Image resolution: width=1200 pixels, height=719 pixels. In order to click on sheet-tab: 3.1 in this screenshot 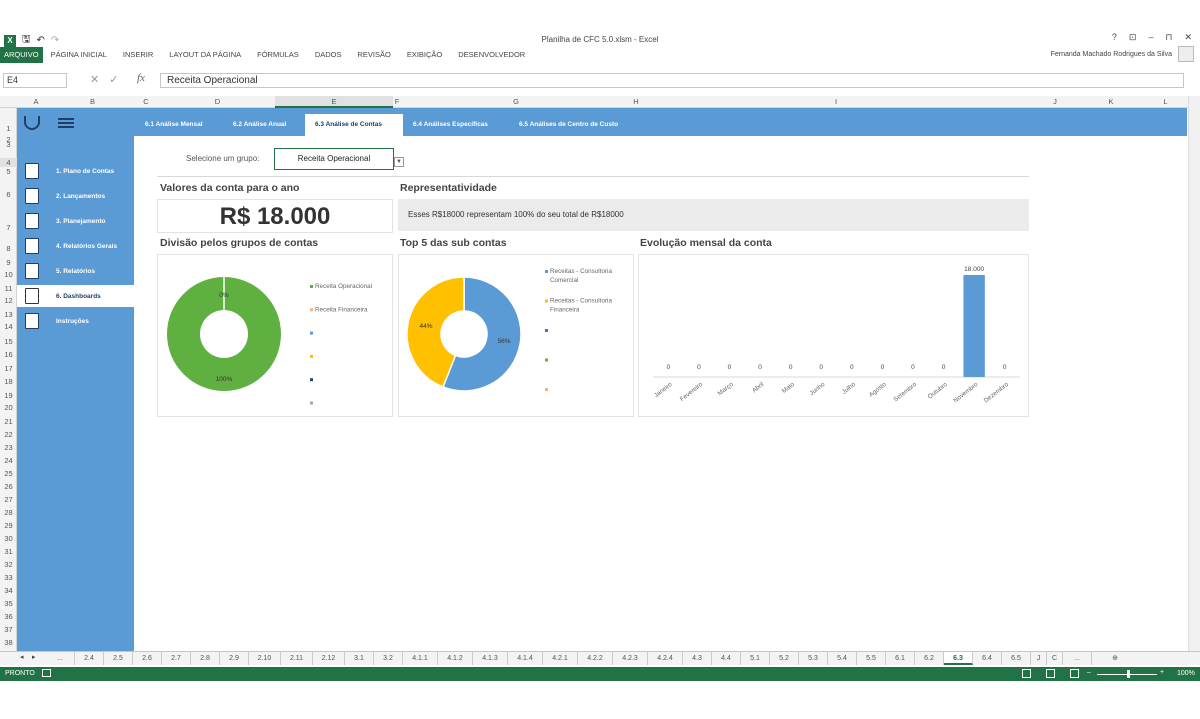, I will do `click(359, 658)`.